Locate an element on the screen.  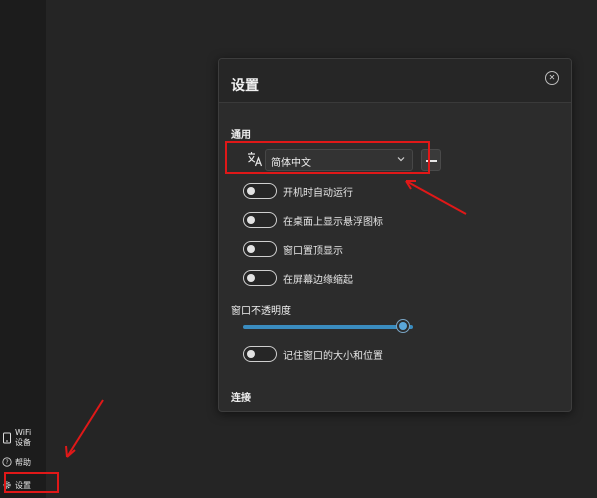
sidebar-item-label: WiFi设备 is located at coordinates (23, 437).